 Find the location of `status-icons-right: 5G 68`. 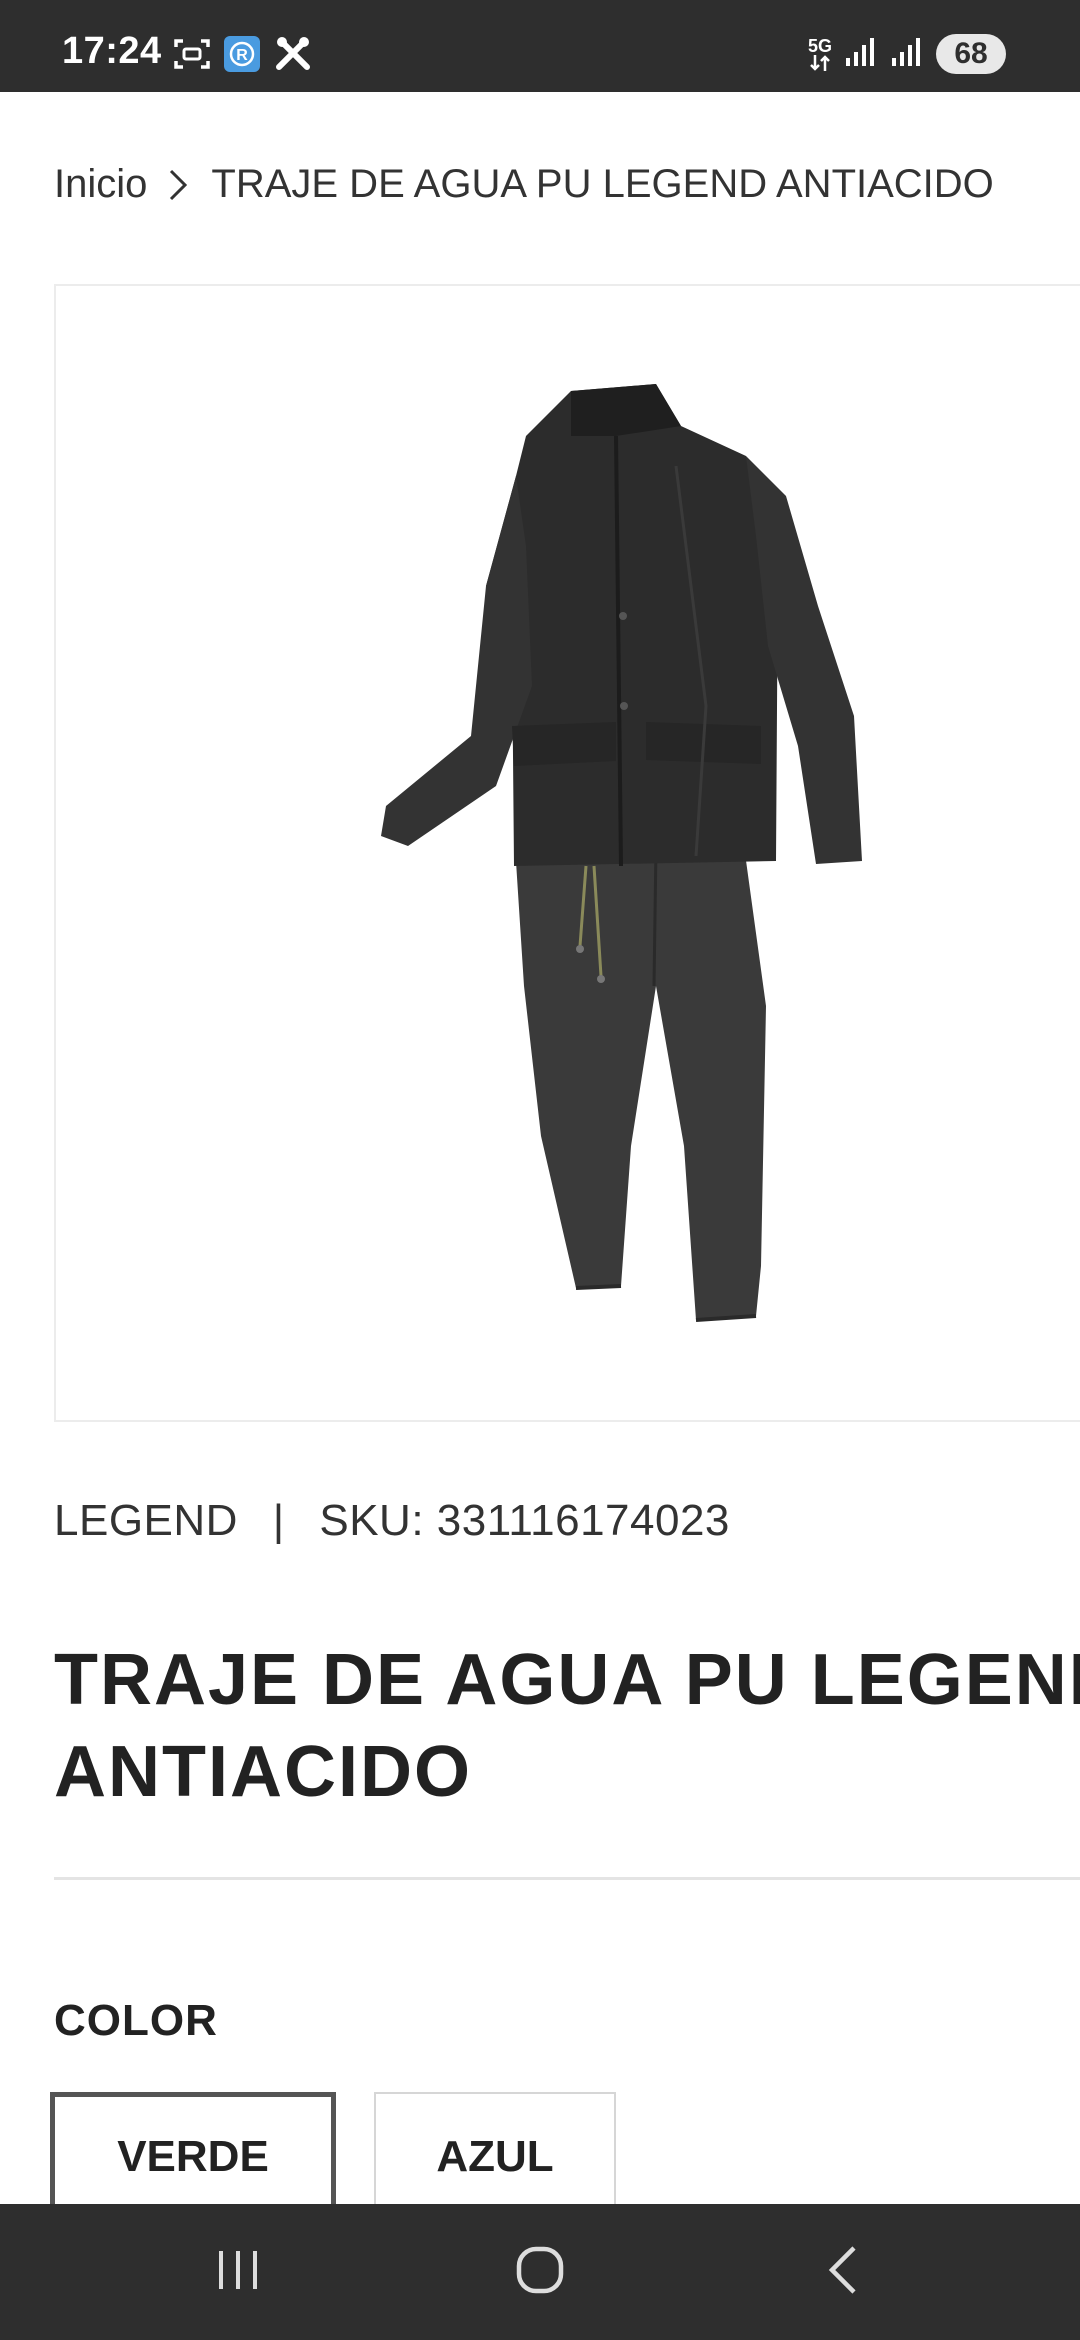

status-icons-right: 5G 68 is located at coordinates (907, 54).